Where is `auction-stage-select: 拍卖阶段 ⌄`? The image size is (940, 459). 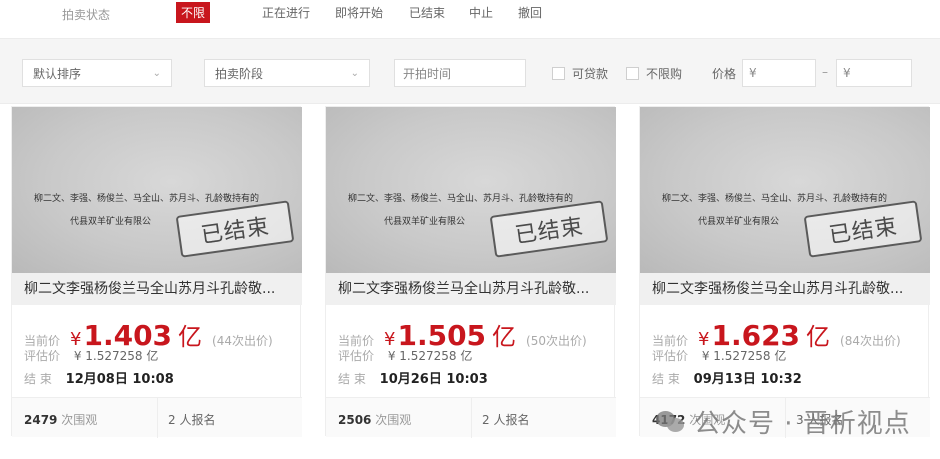 auction-stage-select: 拍卖阶段 ⌄ is located at coordinates (287, 73).